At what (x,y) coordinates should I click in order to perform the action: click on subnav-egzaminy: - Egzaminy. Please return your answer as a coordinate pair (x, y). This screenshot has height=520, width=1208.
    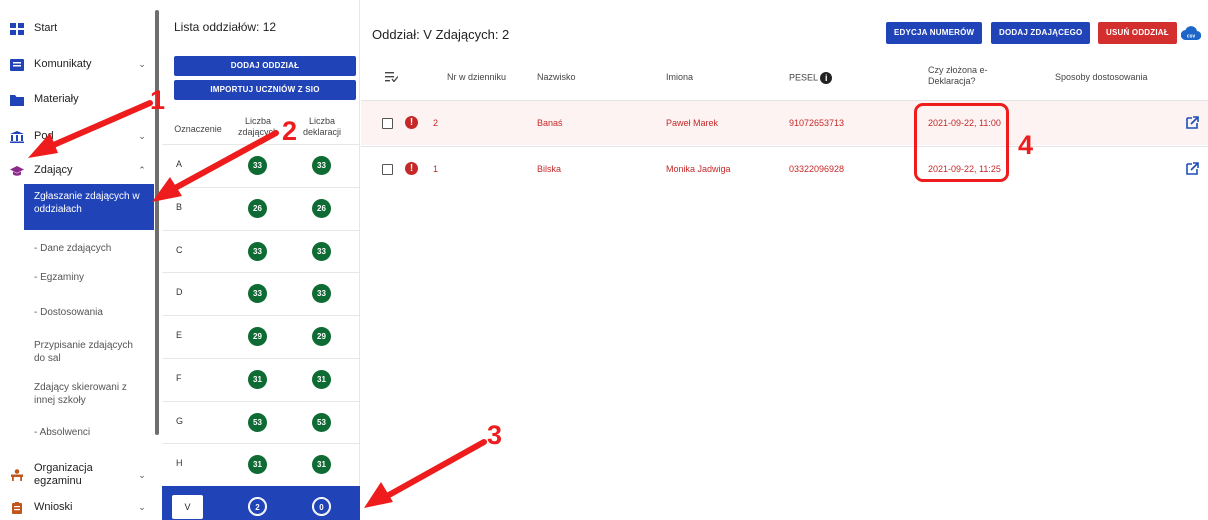
    Looking at the image, I should click on (77, 277).